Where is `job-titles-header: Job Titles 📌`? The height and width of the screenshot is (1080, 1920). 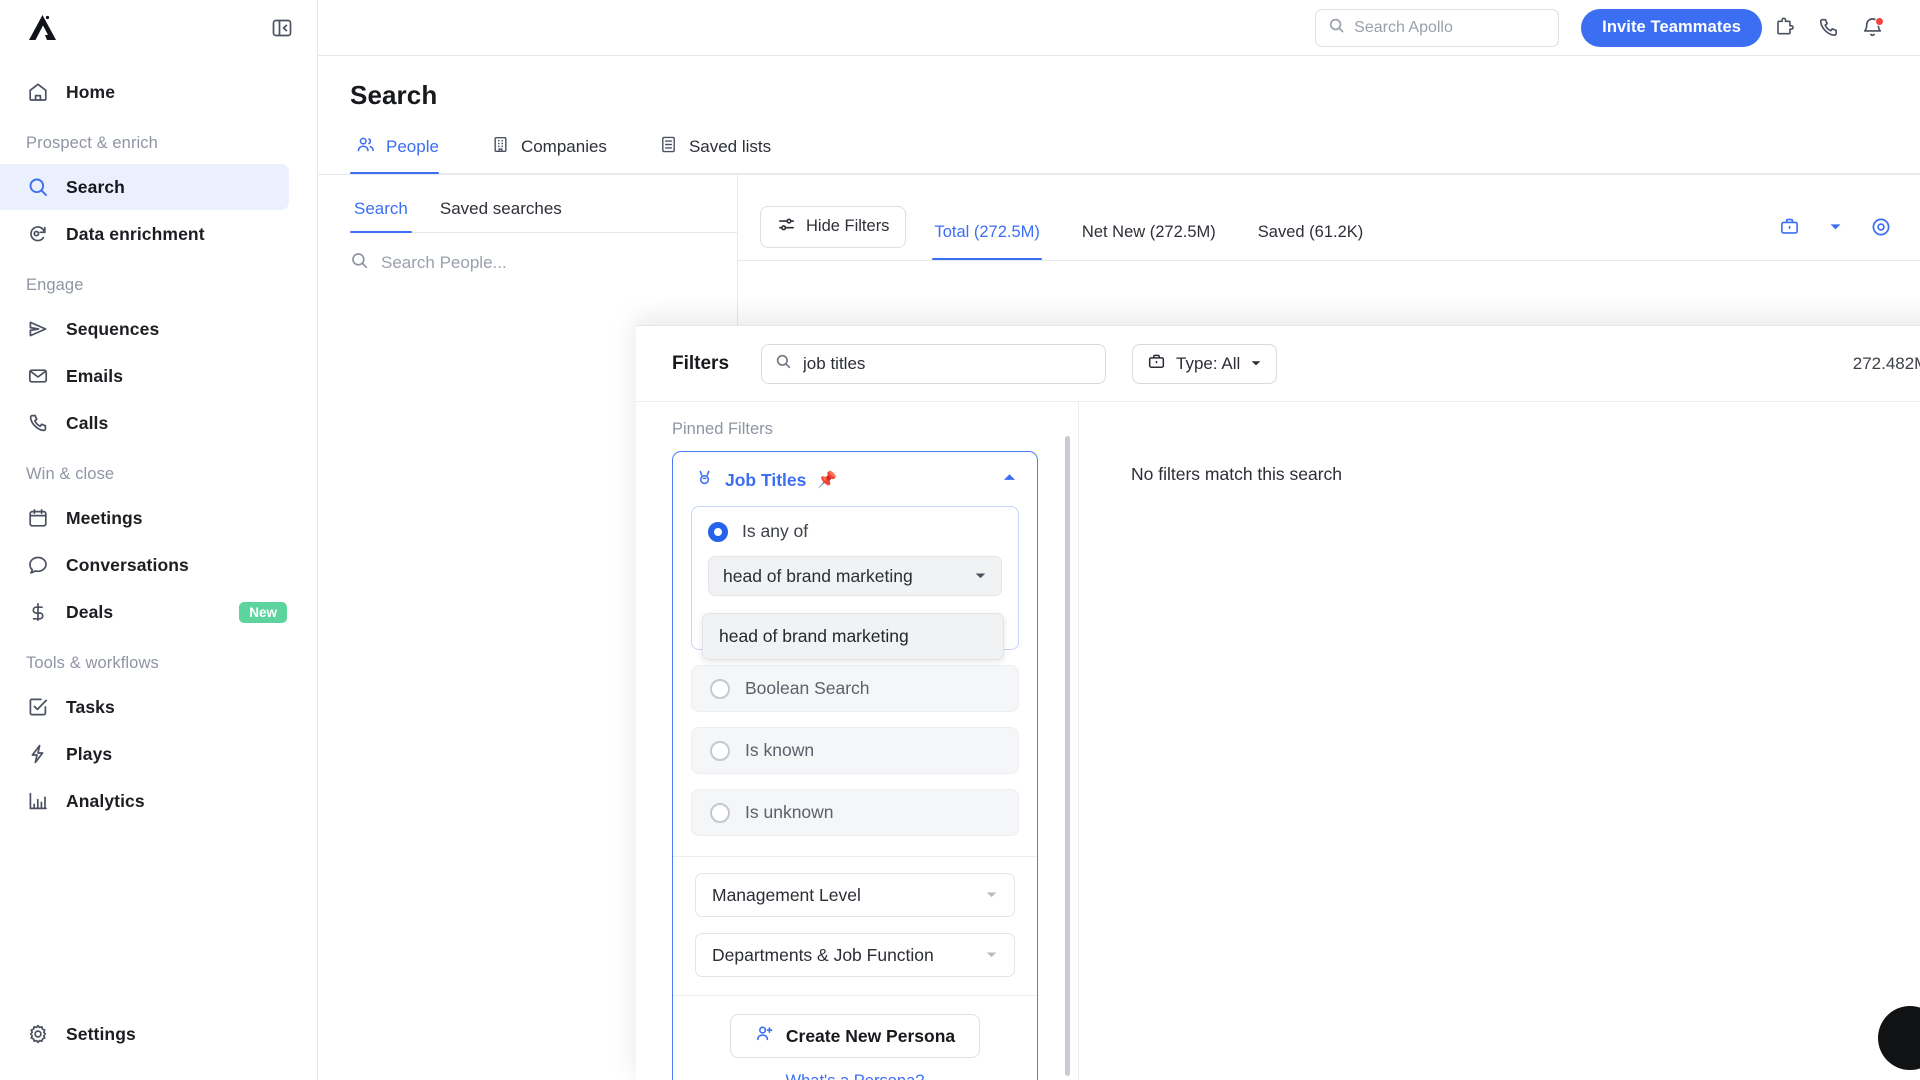 job-titles-header: Job Titles 📌 is located at coordinates (855, 479).